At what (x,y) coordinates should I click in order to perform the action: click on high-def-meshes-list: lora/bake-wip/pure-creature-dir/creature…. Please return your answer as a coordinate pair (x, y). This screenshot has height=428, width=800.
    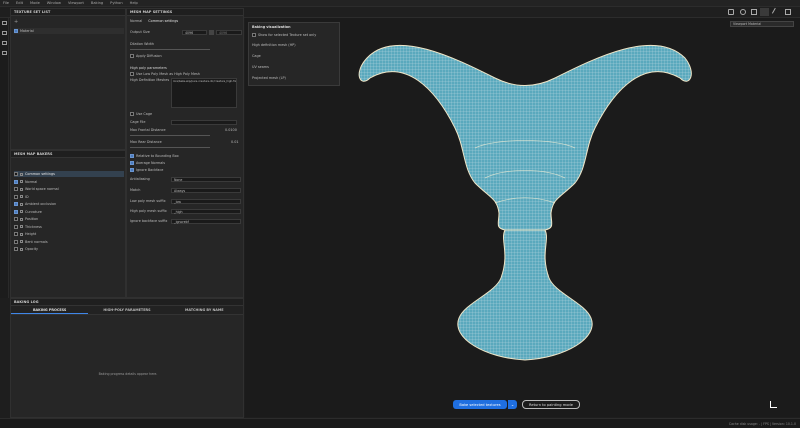
    Looking at the image, I should click on (204, 93).